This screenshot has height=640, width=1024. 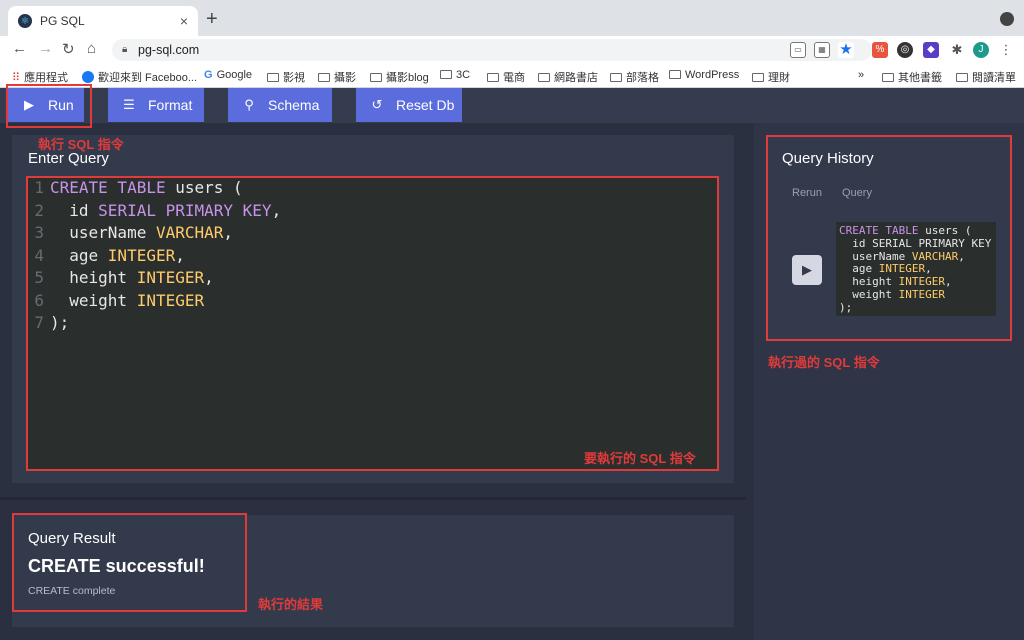 What do you see at coordinates (39, 232) in the screenshot?
I see `line-number: 3` at bounding box center [39, 232].